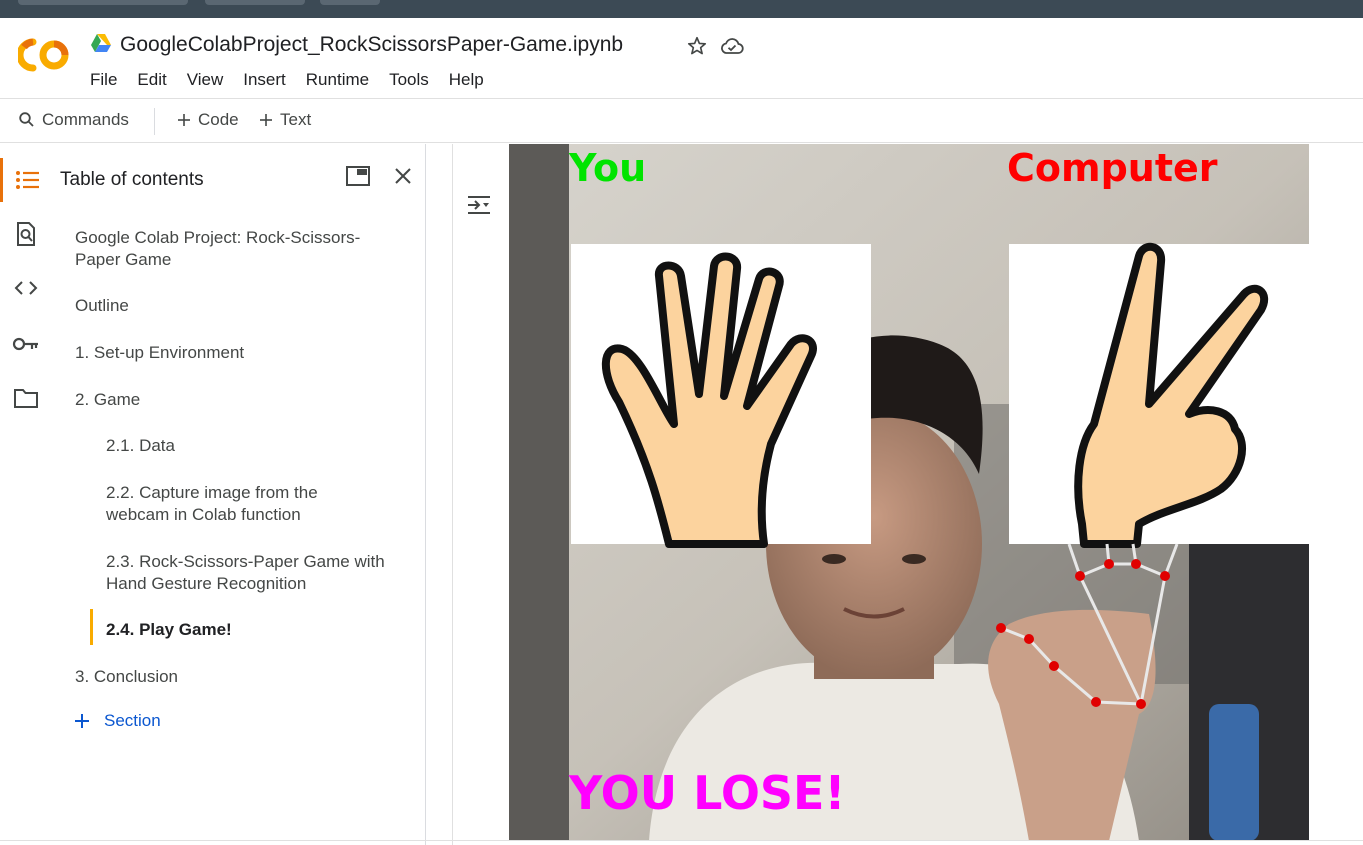  What do you see at coordinates (85, 119) in the screenshot?
I see `commands-label: Commands` at bounding box center [85, 119].